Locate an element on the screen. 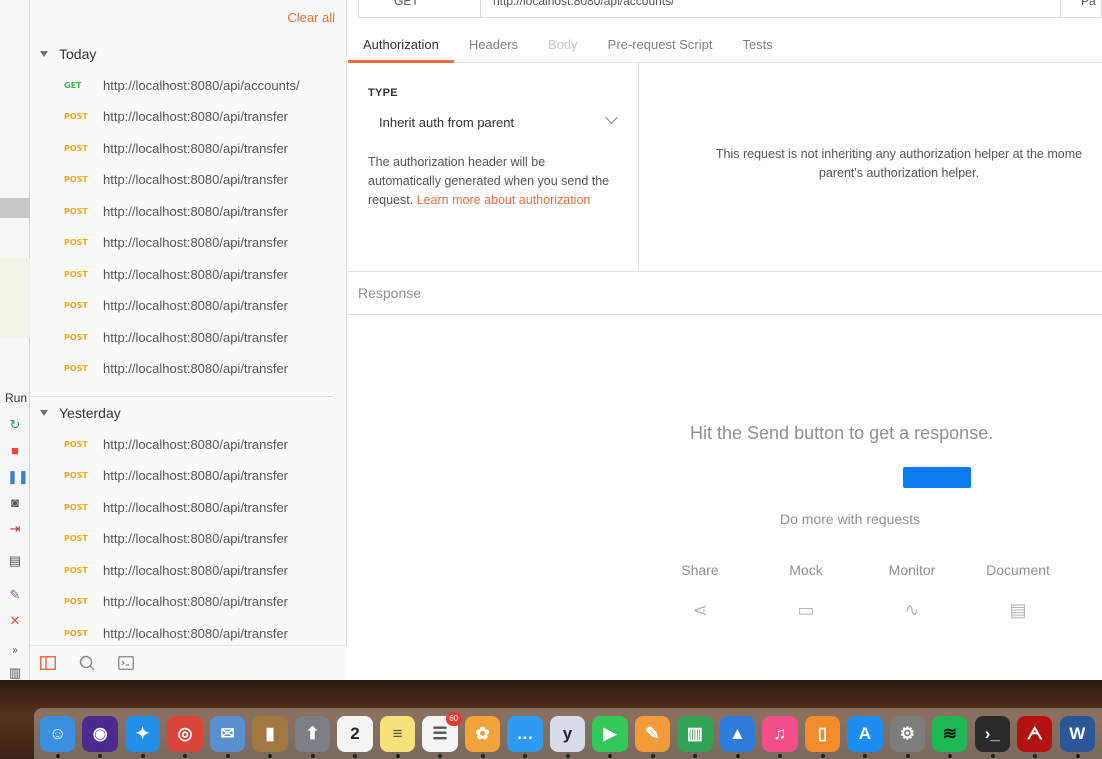 The height and width of the screenshot is (759, 1102). dock-facetime-icon: ▶ is located at coordinates (610, 736).